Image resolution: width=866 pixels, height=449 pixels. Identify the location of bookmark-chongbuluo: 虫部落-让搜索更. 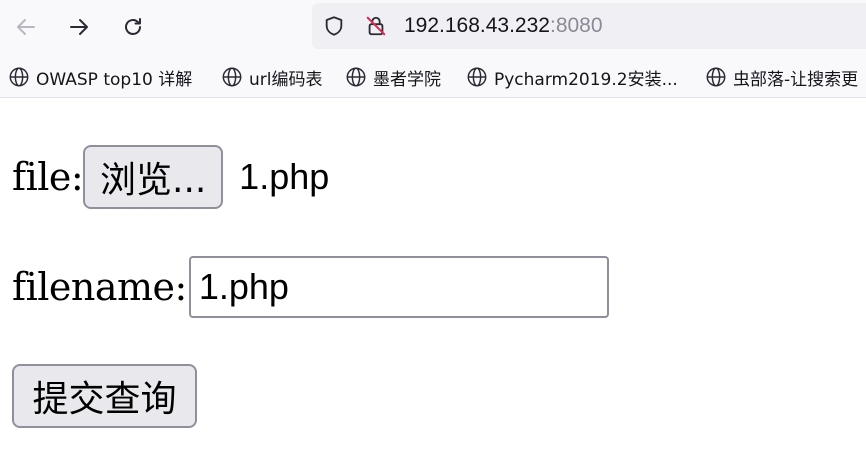
(782, 76).